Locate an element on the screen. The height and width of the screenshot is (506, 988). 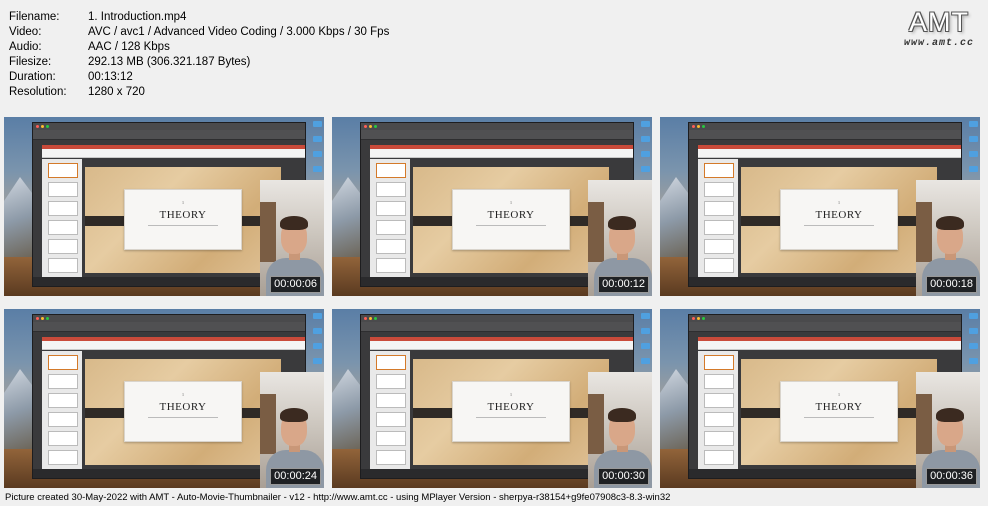
video-label: Video: is located at coordinates (25, 32).